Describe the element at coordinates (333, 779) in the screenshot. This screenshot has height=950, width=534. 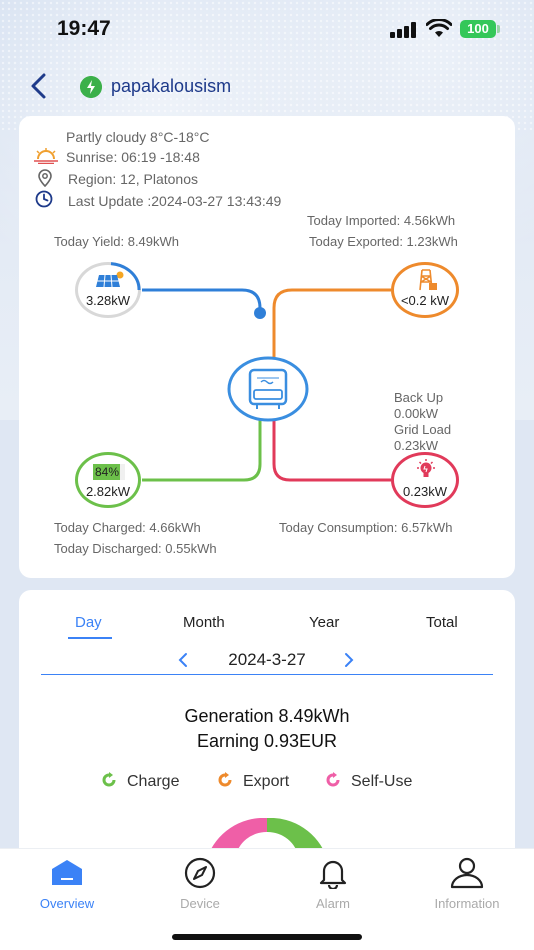
I see `self-use-legend-icon` at that location.